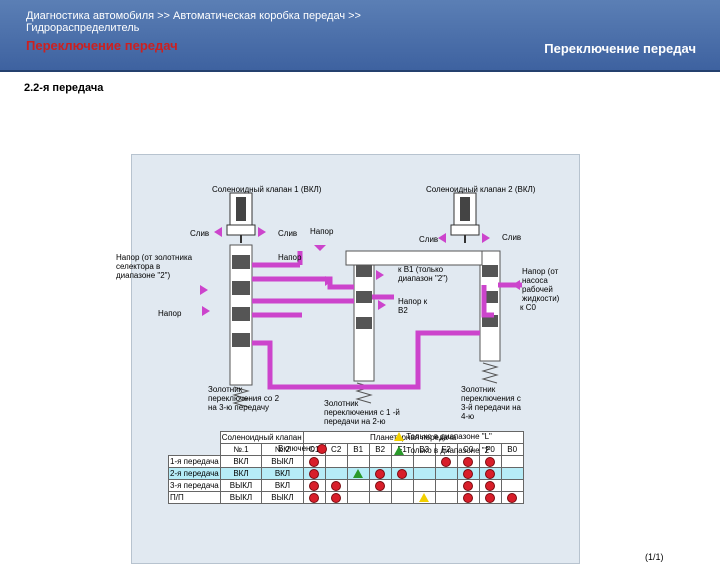 This screenshot has height=565, width=720. I want to click on drain-label-1: Слив, so click(200, 233).